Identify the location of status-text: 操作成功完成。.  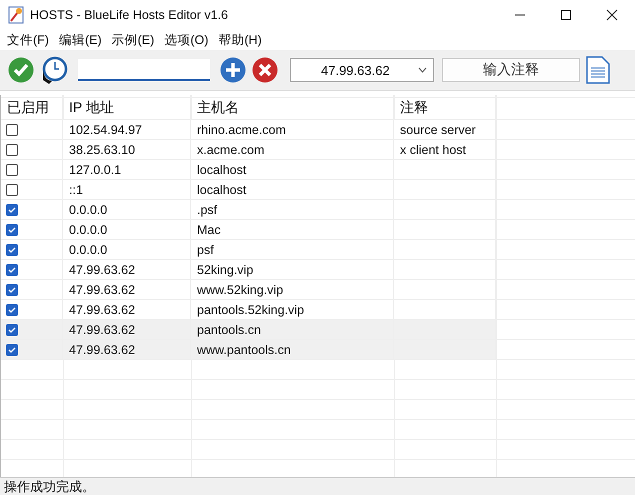
(49, 486).